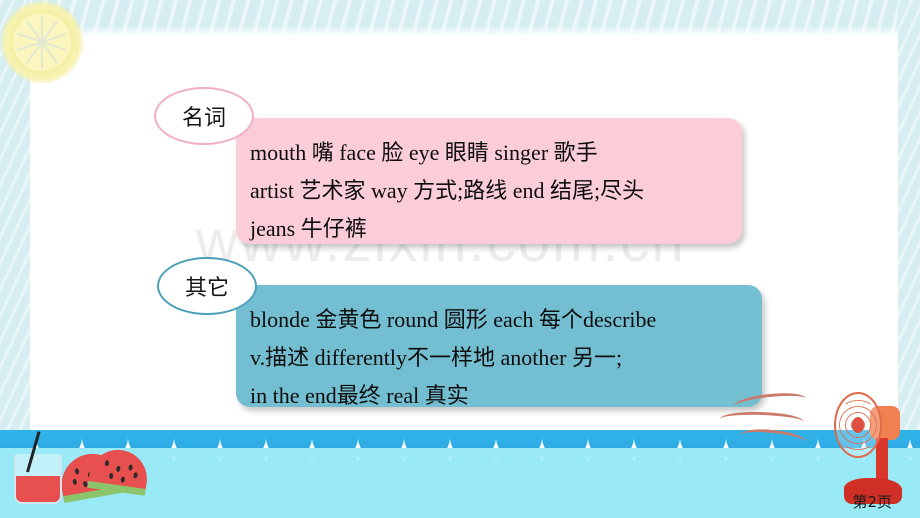  I want to click on vocab-line: mouth 嘴 face 脸 eye 眼睛 singer 歌手, so click(424, 152).